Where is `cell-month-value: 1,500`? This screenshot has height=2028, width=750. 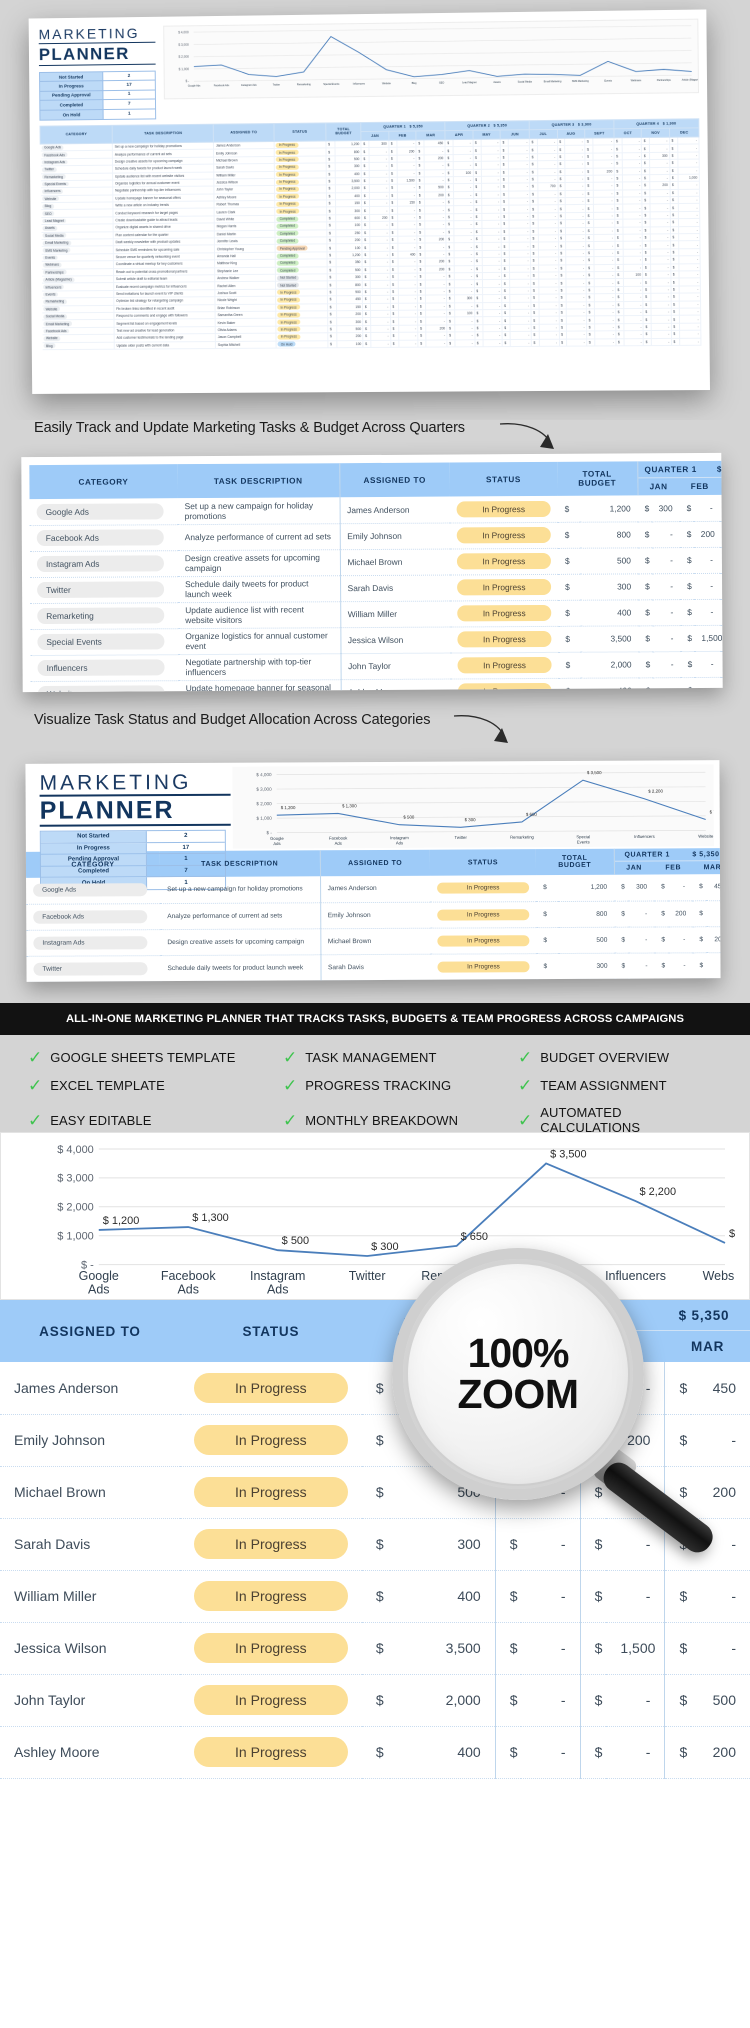 cell-month-value: 1,500 is located at coordinates (635, 1648).